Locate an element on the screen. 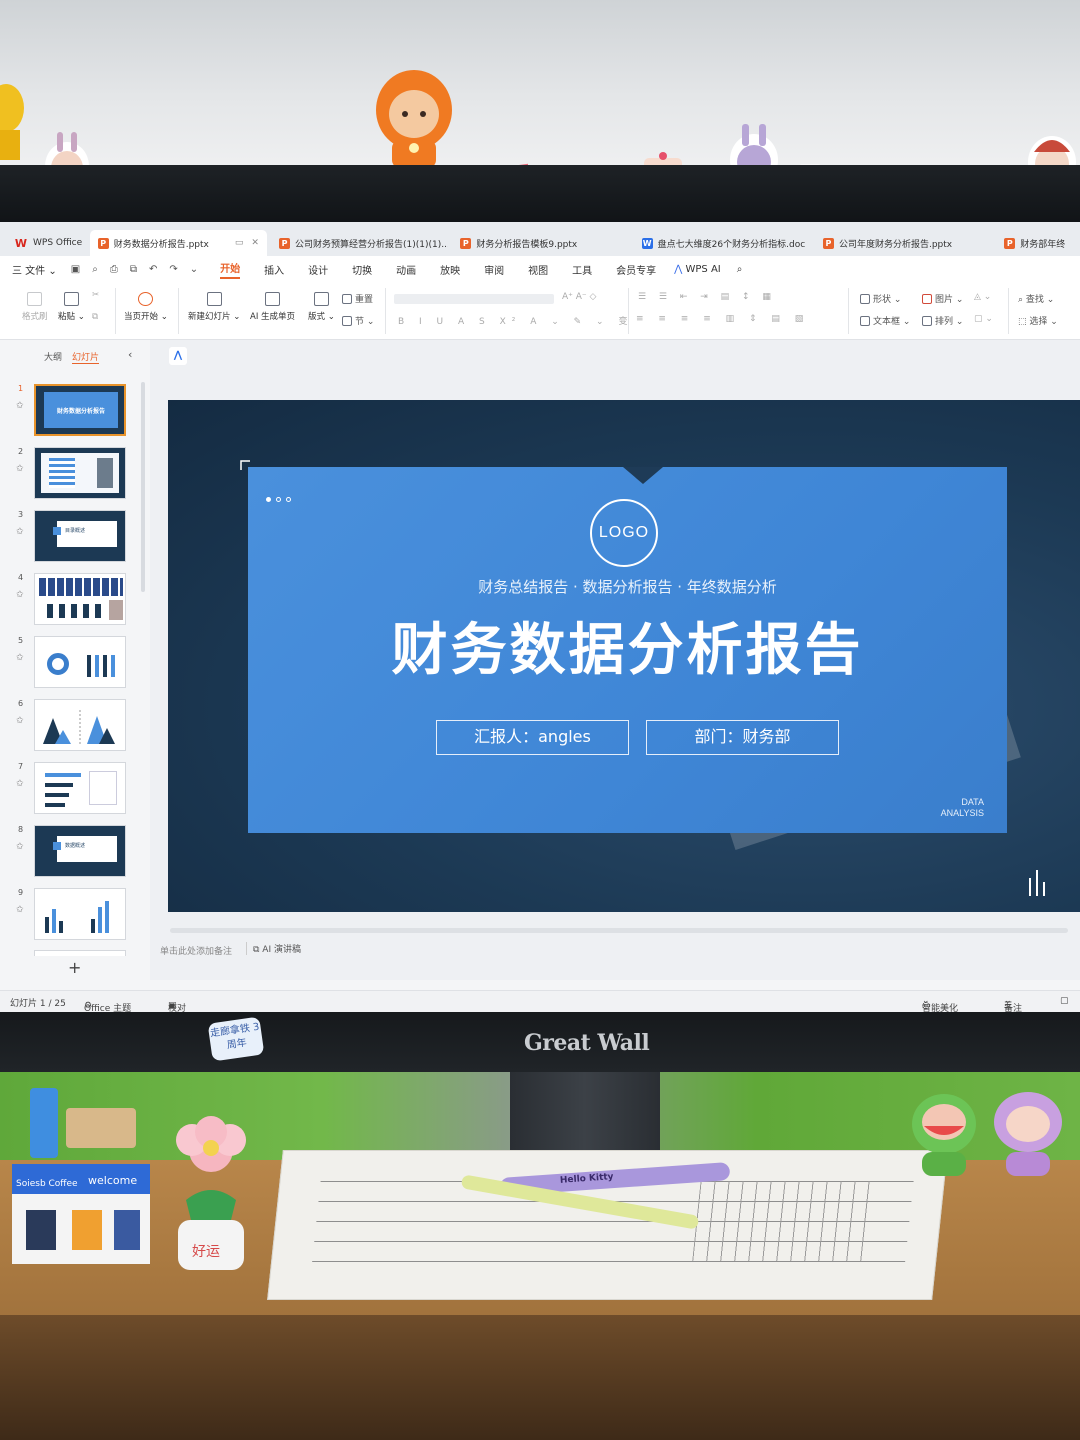  slide-thumbnail-row: 9 ✩ is located at coordinates (74, 916).